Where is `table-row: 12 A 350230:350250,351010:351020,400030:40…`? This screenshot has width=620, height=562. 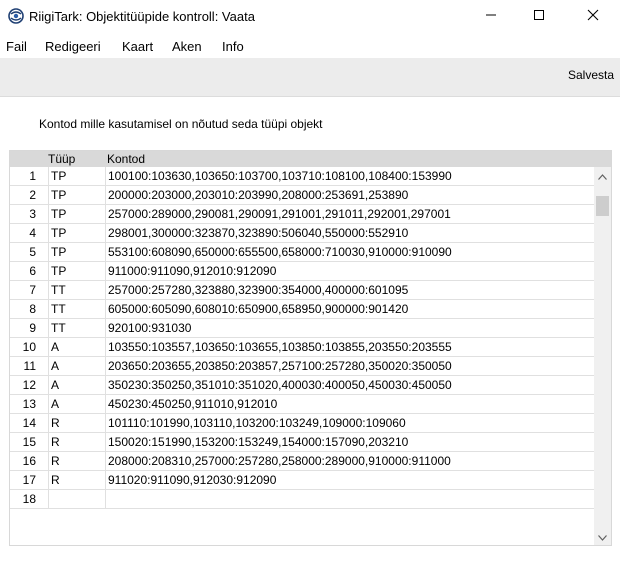
table-row: 12 A 350230:350250,351010:351020,400030:40… is located at coordinates (302, 385).